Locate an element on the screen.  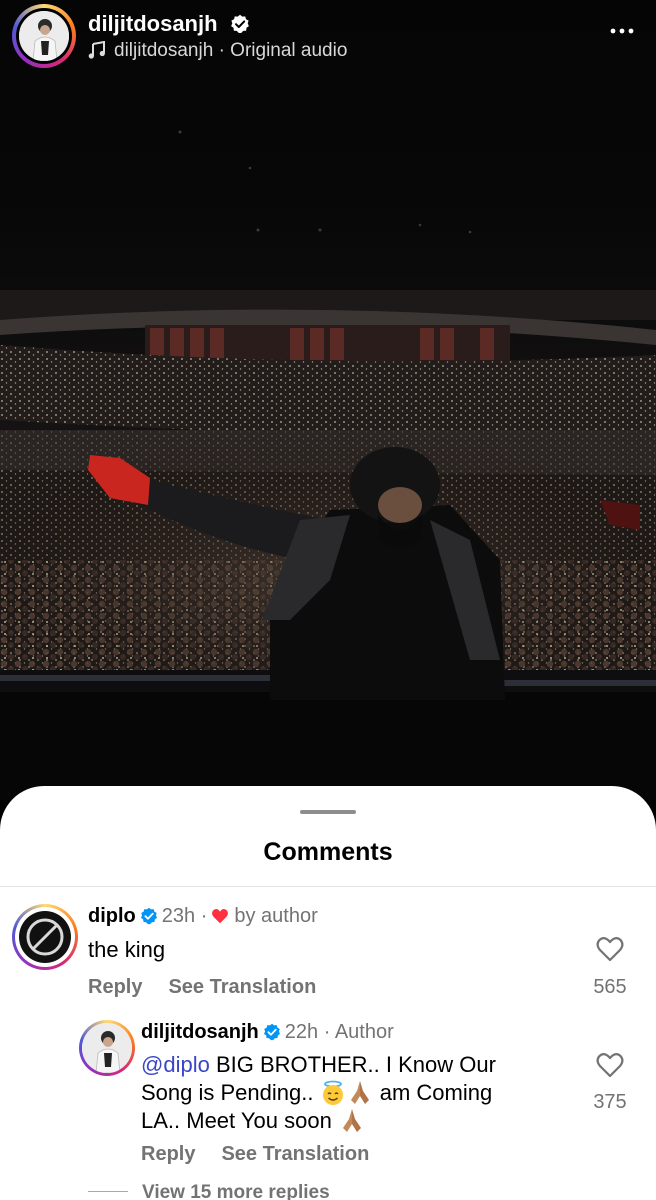
sheet-divider is located at coordinates (328, 886).